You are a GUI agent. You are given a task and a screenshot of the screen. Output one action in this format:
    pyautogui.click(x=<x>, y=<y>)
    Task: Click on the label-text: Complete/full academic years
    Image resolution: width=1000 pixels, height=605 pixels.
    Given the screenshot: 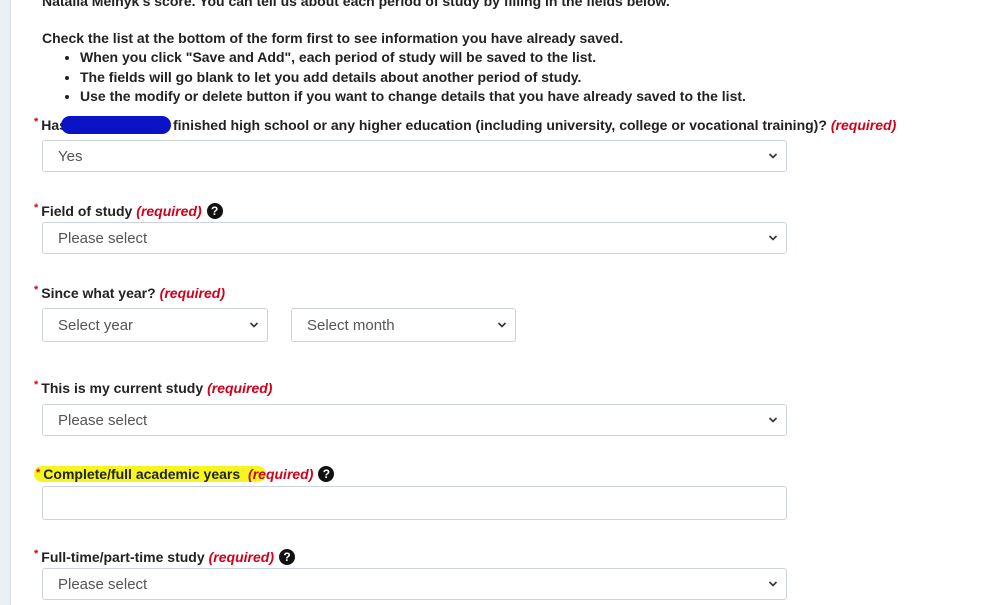 What is the action you would take?
    pyautogui.click(x=142, y=474)
    